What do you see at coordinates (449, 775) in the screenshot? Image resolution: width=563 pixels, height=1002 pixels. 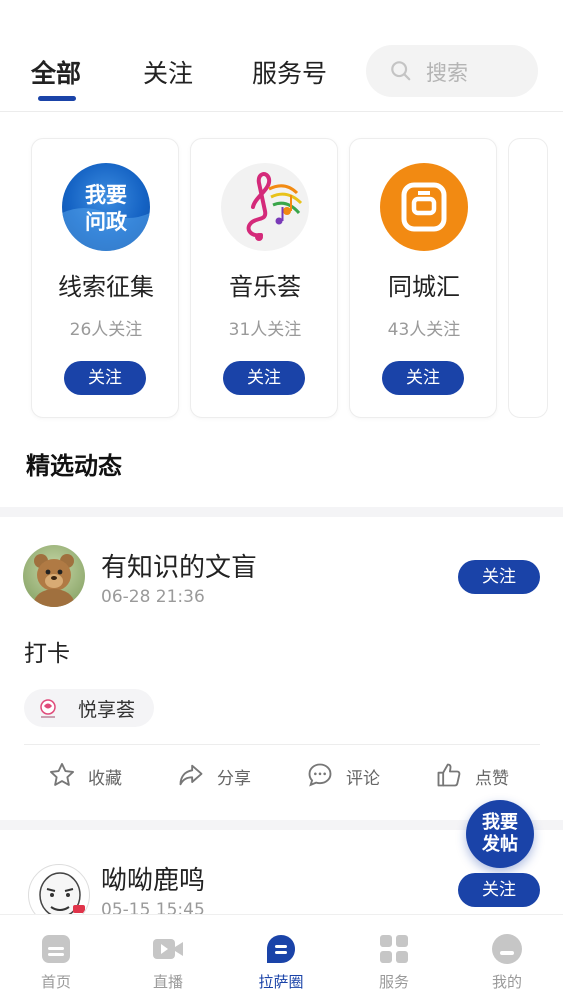 I see `thumbs-up-icon` at bounding box center [449, 775].